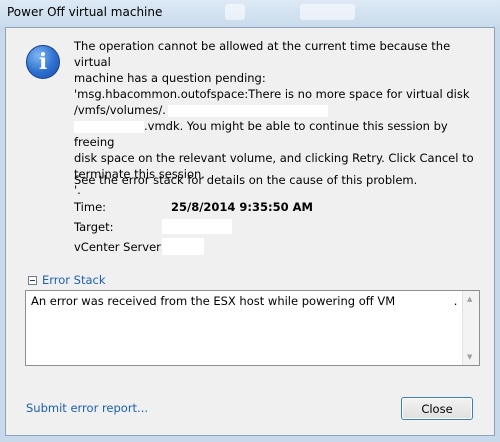 Image resolution: width=500 pixels, height=442 pixels. I want to click on vcenter-value, so click(183, 246).